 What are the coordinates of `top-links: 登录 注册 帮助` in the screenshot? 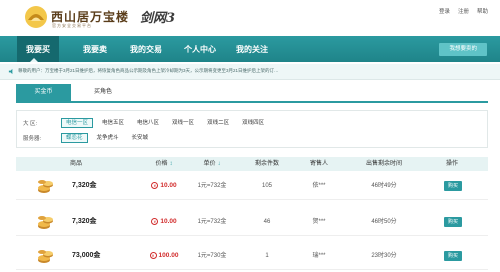 It's located at (463, 11).